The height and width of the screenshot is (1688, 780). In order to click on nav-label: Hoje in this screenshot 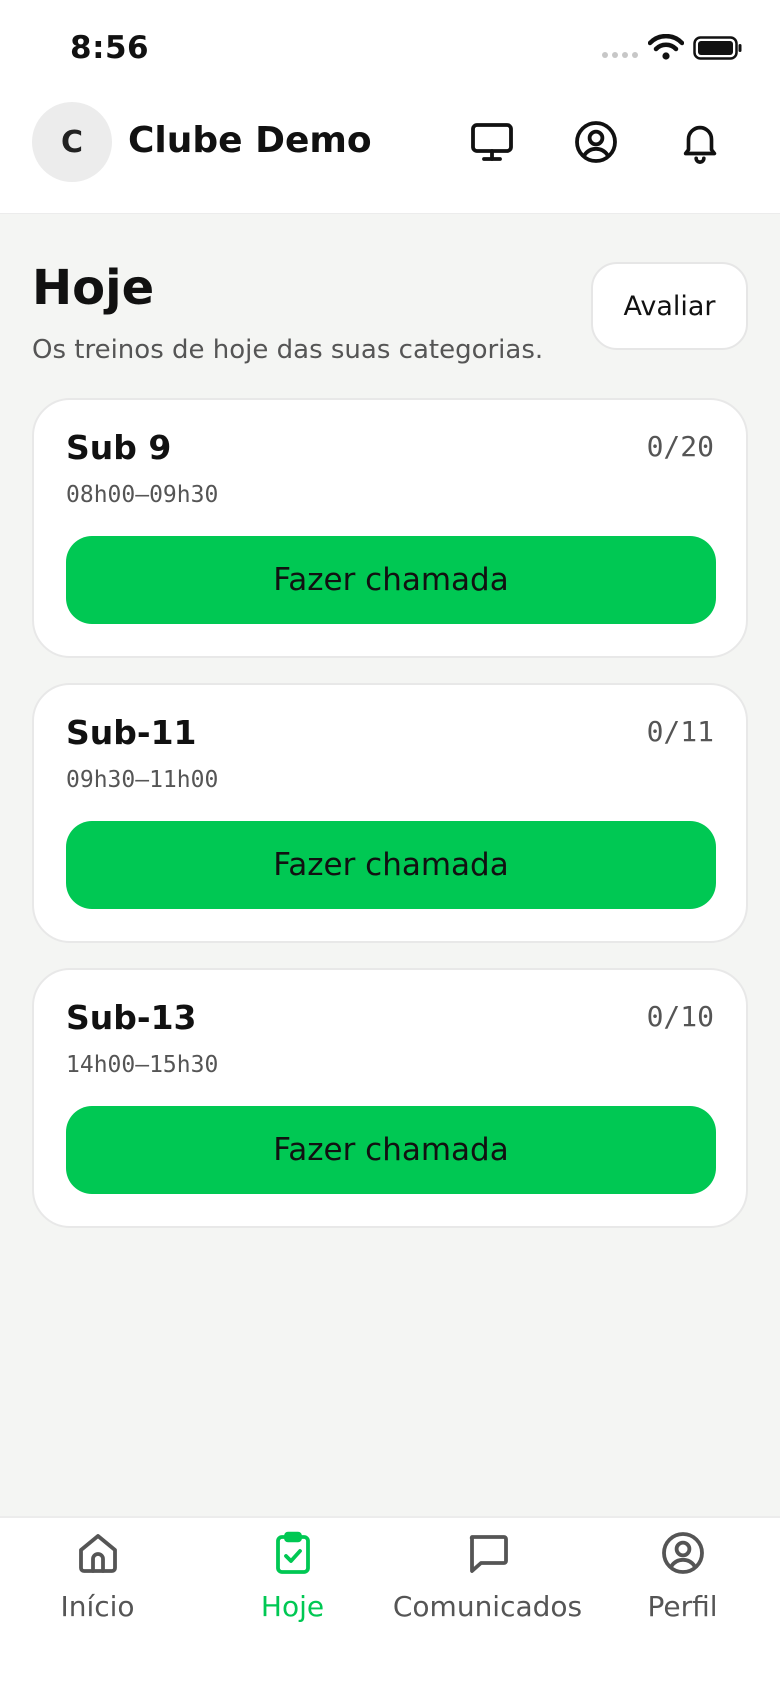, I will do `click(292, 1606)`.